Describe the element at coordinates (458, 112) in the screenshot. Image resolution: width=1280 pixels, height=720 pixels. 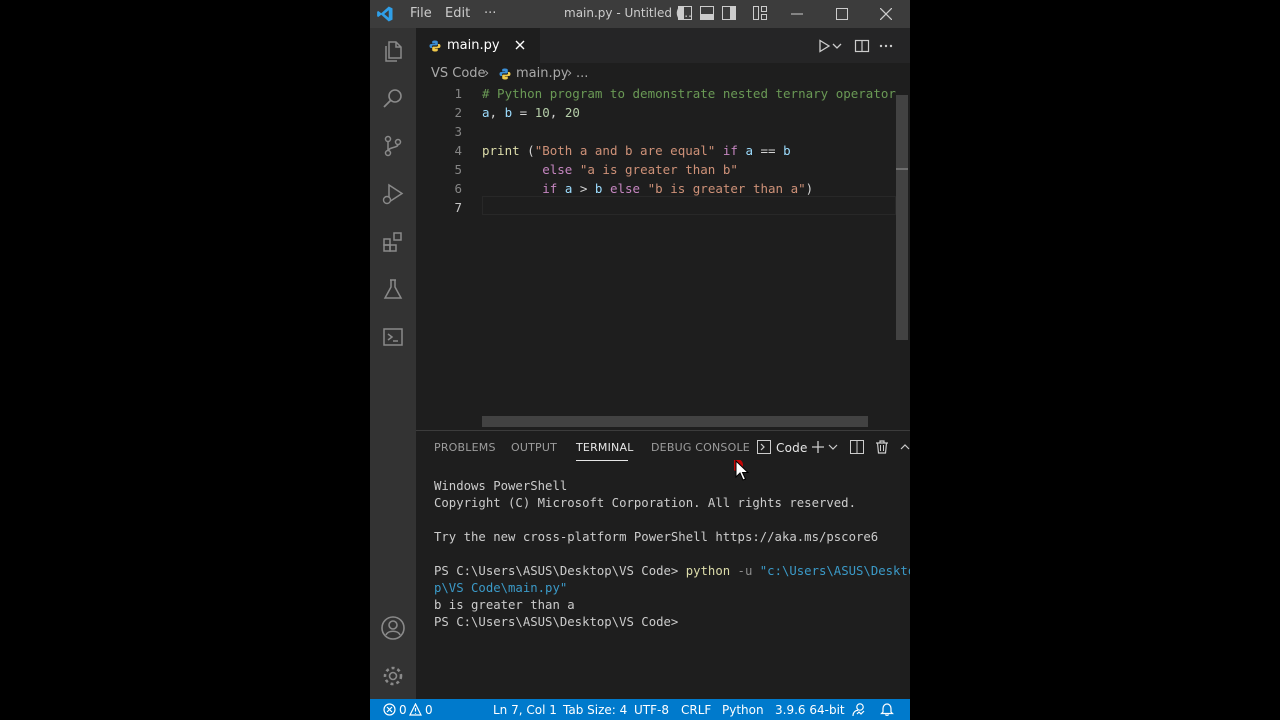
I see `line-number: 2` at that location.